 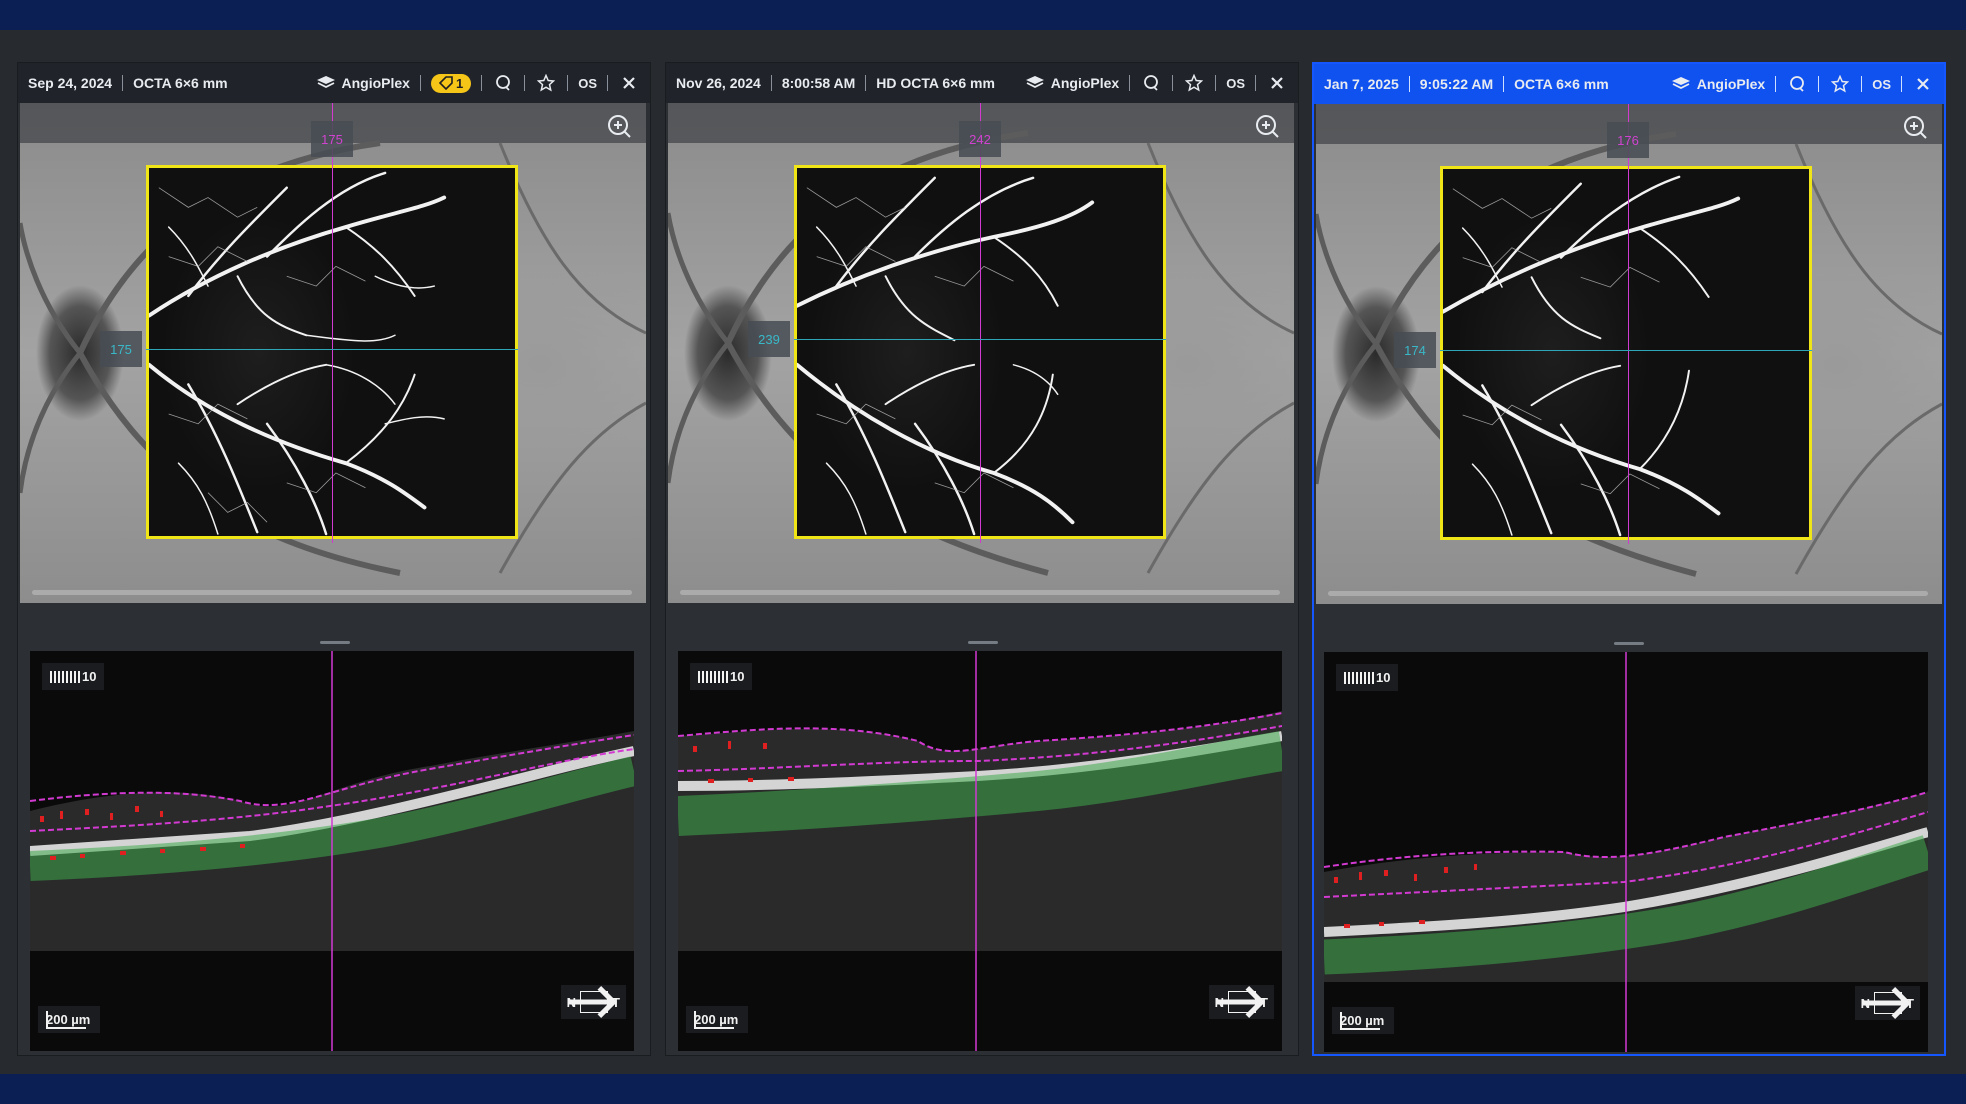 What do you see at coordinates (769, 339) in the screenshot?
I see `horizontal-slice-number: 239` at bounding box center [769, 339].